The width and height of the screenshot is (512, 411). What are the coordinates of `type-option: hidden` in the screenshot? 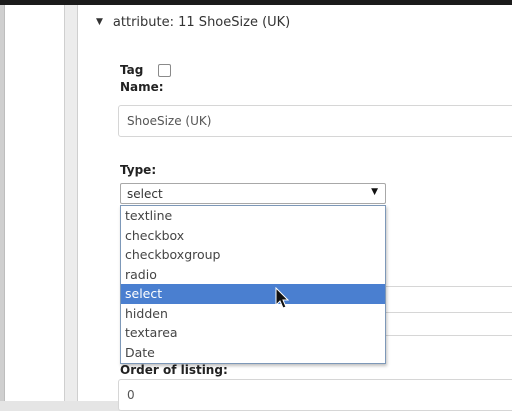 It's located at (253, 314).